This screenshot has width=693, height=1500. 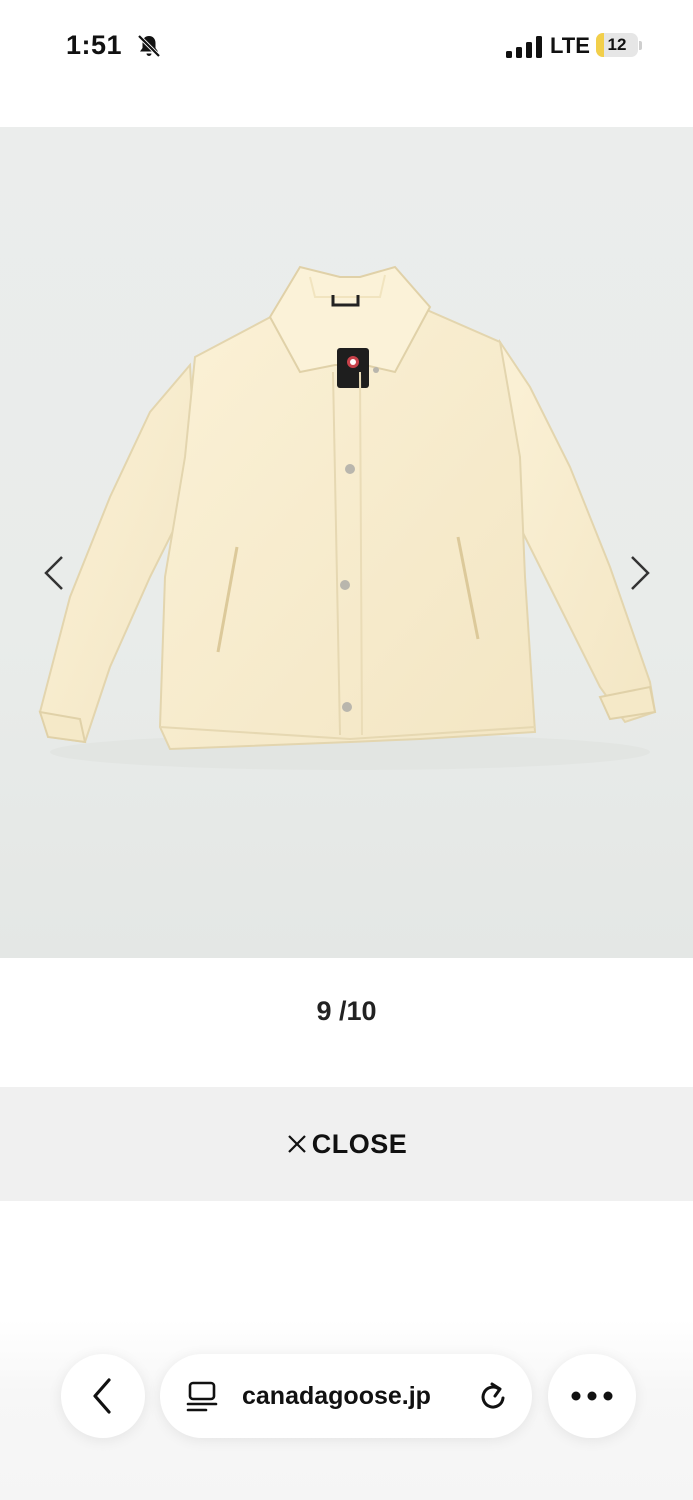 I want to click on battery-percent: 12, so click(x=617, y=44).